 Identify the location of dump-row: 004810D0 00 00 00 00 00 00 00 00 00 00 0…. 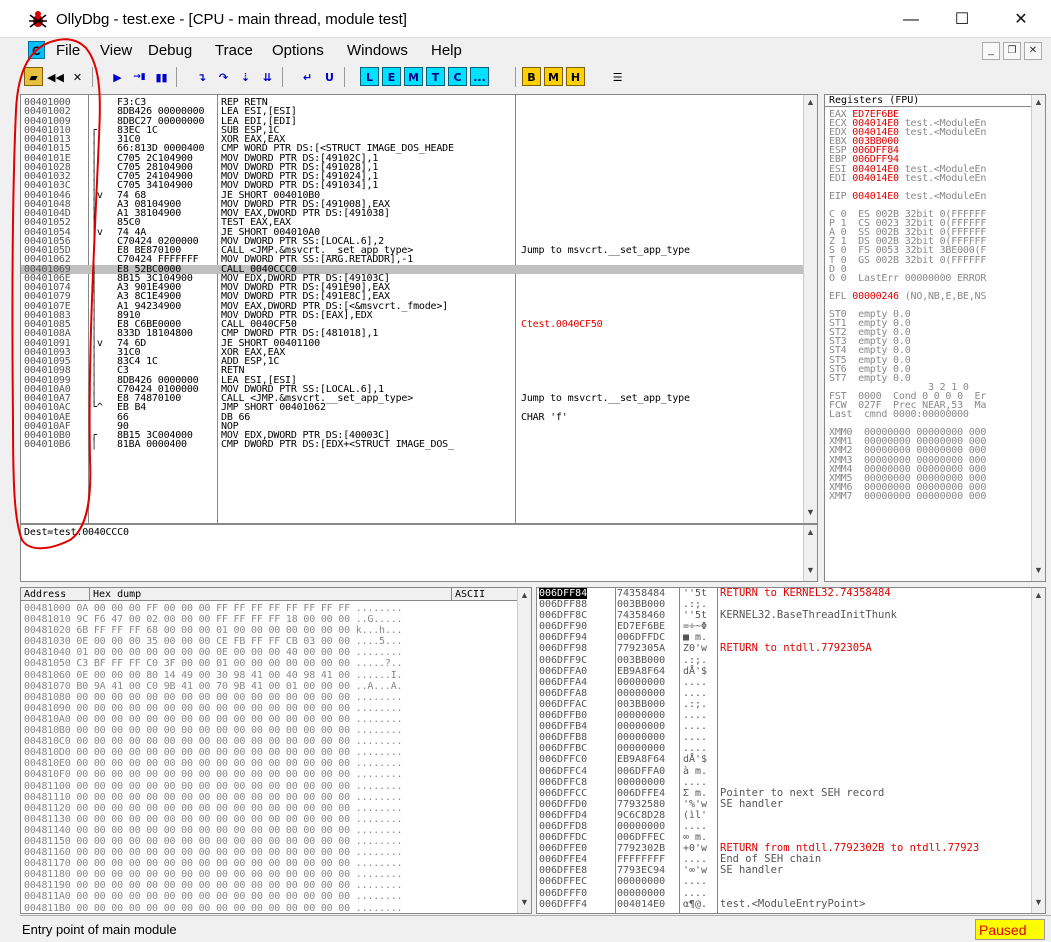
(213, 752).